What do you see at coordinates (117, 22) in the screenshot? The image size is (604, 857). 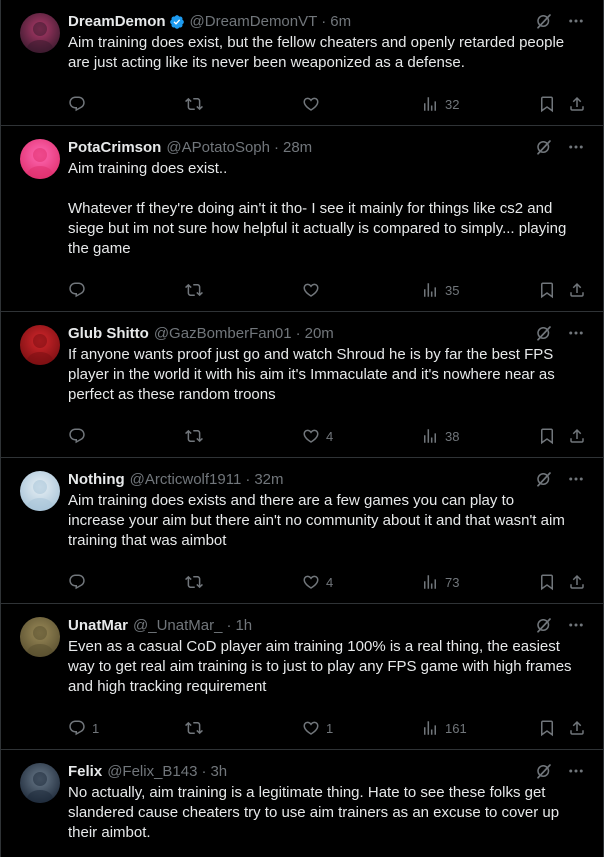 I see `display-name: DreamDemon` at bounding box center [117, 22].